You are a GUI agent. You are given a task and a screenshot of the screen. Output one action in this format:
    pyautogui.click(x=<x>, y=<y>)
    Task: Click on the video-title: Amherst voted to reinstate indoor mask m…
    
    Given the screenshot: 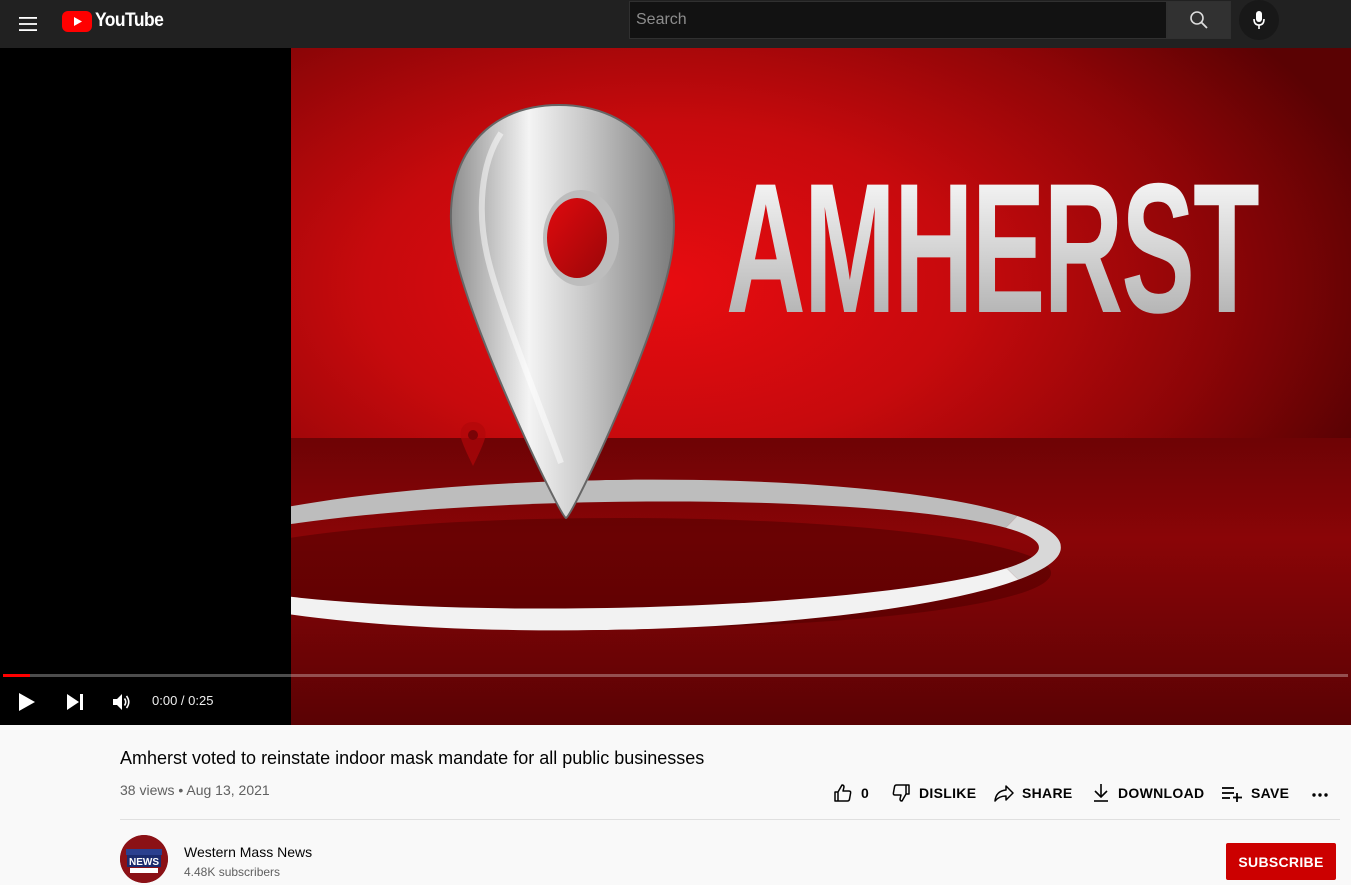 What is the action you would take?
    pyautogui.click(x=412, y=758)
    